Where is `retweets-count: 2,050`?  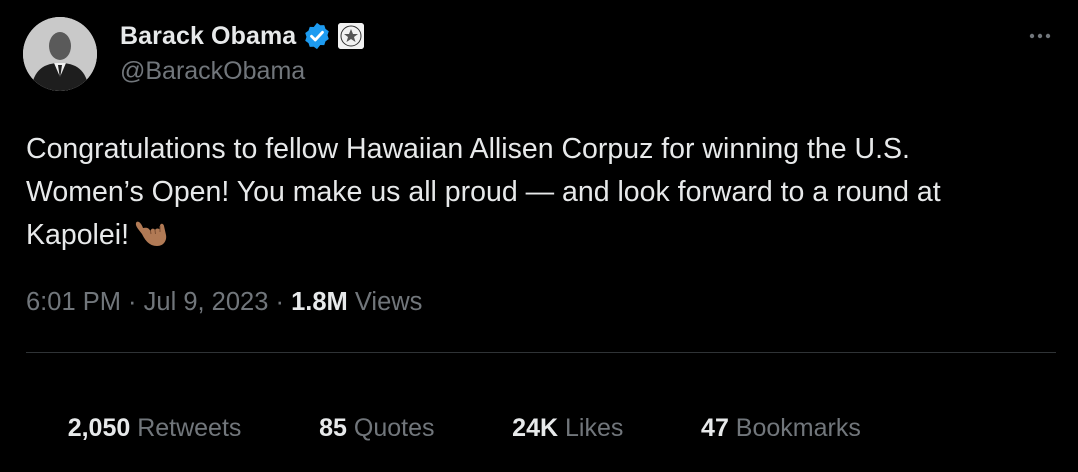
retweets-count: 2,050 is located at coordinates (99, 428).